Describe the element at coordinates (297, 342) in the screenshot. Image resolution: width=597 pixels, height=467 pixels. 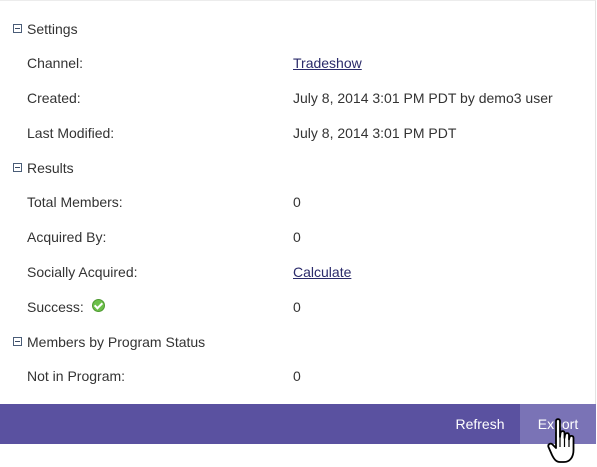
I see `section-members-by-status-header: Members by Program Status` at that location.